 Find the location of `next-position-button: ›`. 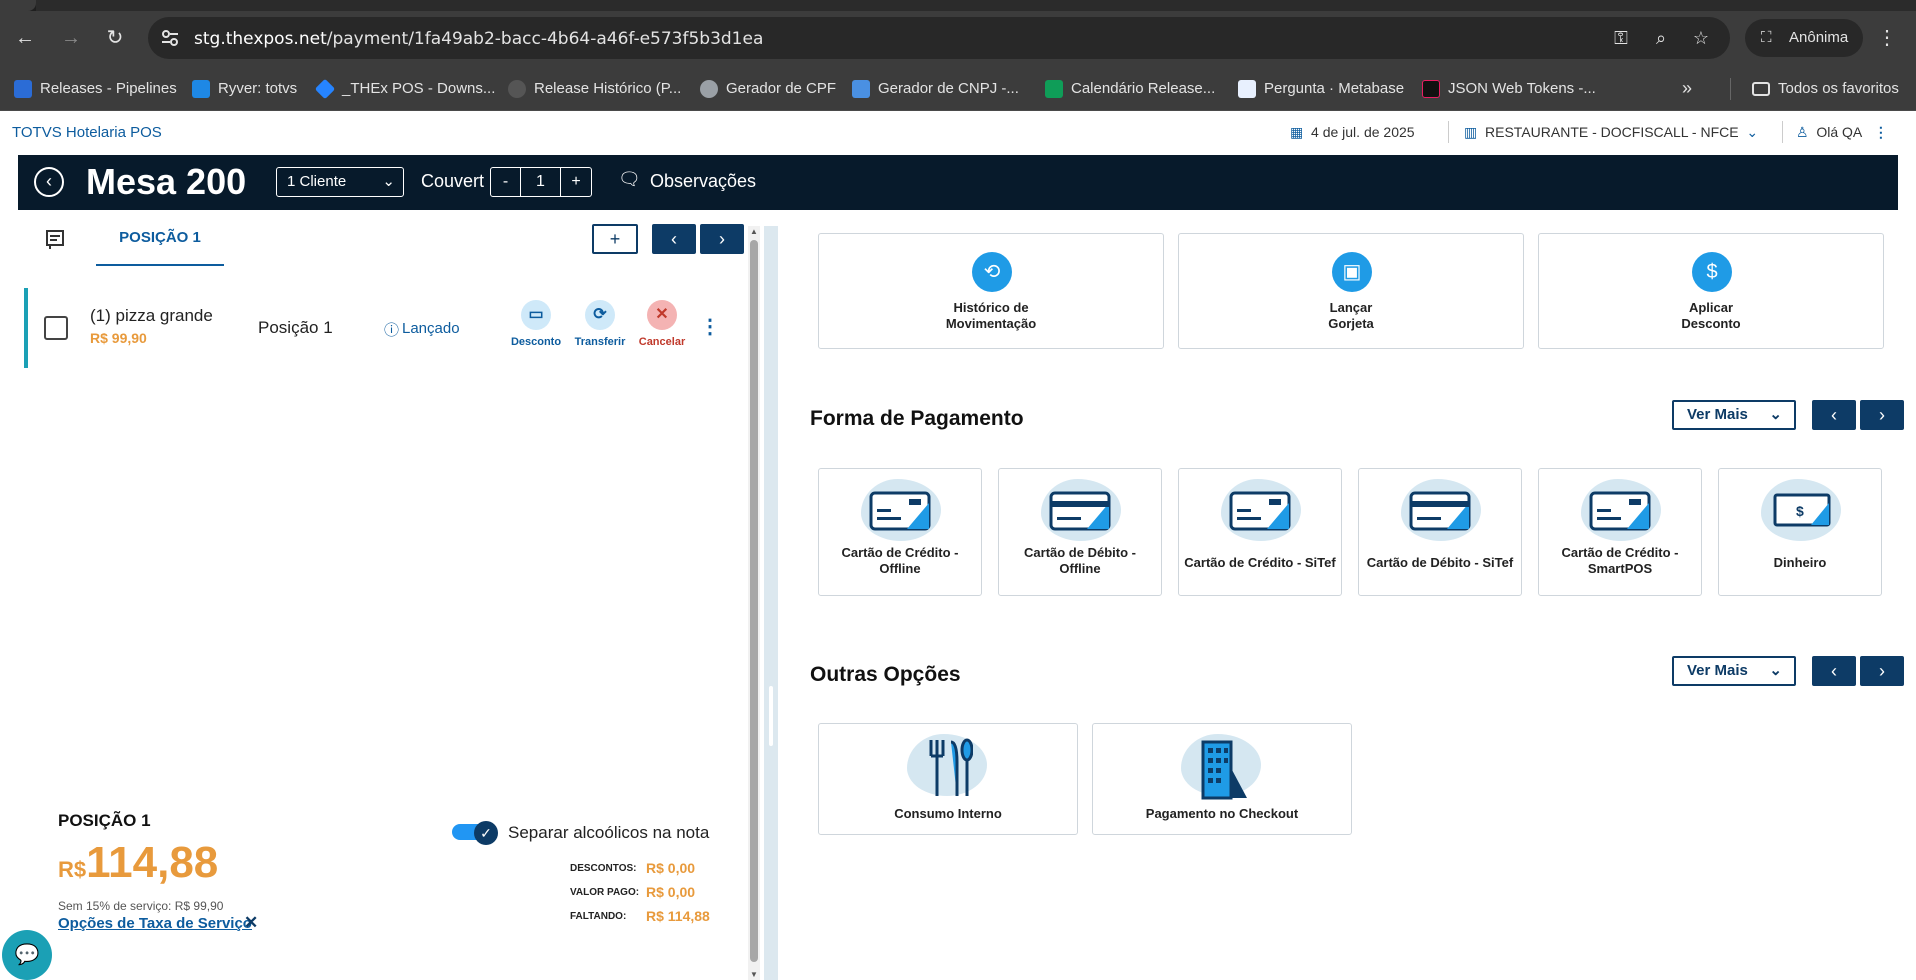

next-position-button: › is located at coordinates (722, 239).